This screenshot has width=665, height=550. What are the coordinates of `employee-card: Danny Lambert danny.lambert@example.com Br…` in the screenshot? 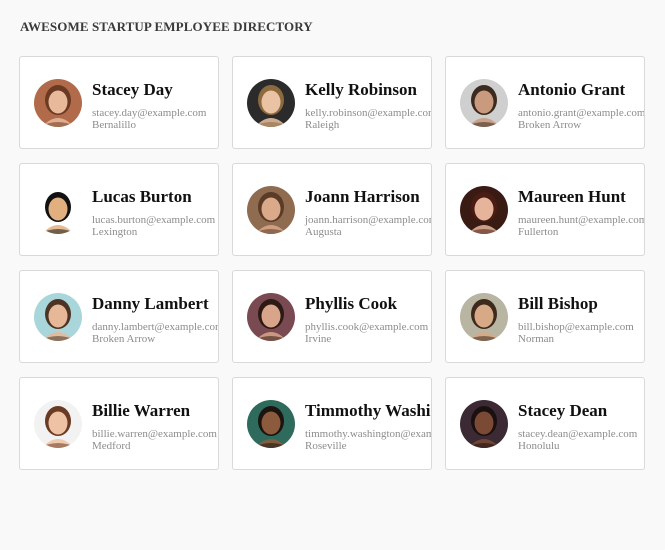 It's located at (119, 316).